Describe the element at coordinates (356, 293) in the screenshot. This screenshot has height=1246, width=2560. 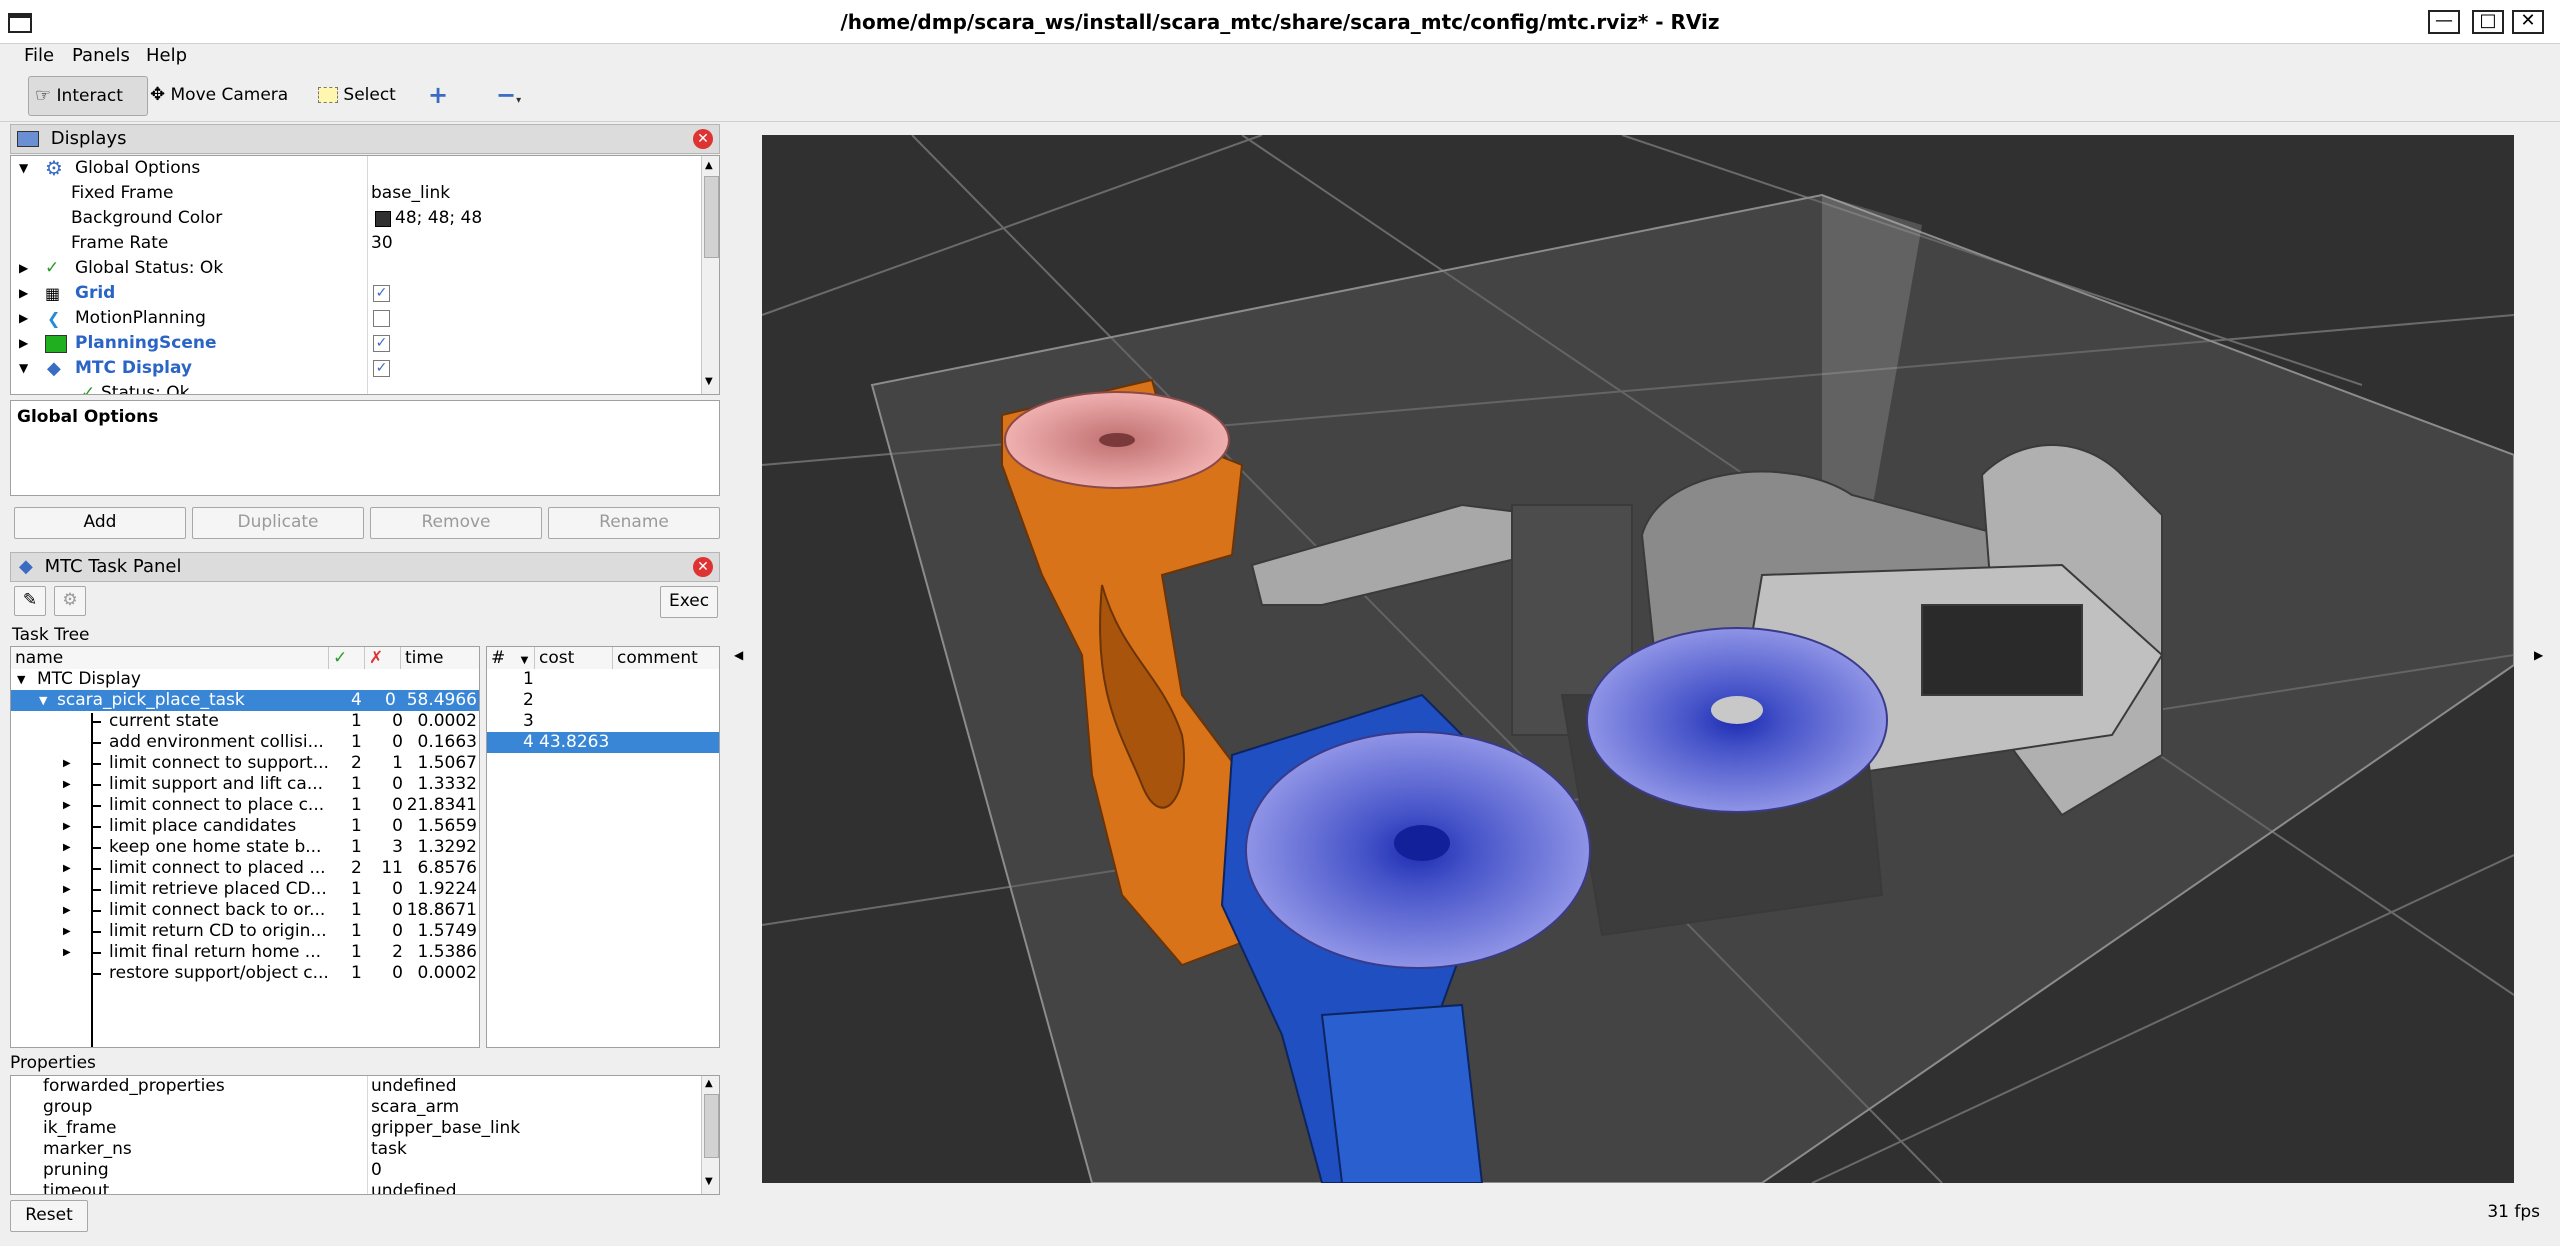
I see `tree-item-grid: ▶ ▦ Grid ✓` at that location.